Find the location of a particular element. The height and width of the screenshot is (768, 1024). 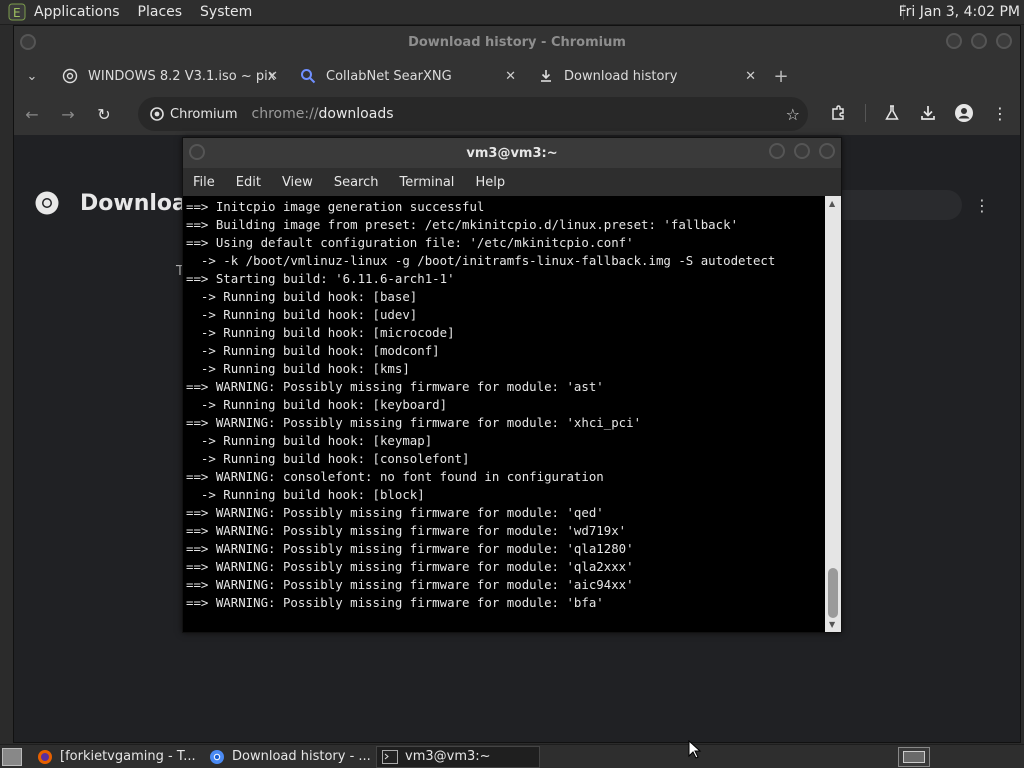

new-tab-icon: + is located at coordinates (781, 76).